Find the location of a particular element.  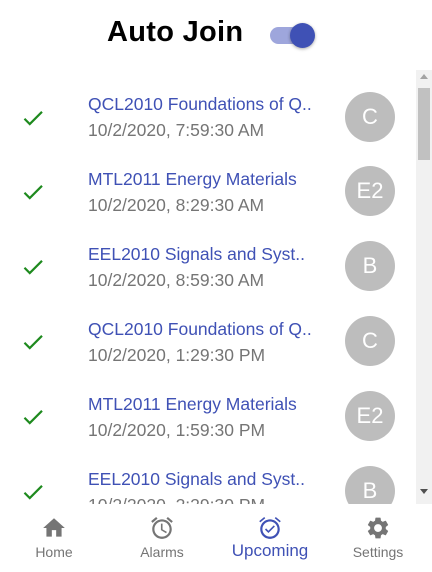

nav-label: Home is located at coordinates (54, 552).